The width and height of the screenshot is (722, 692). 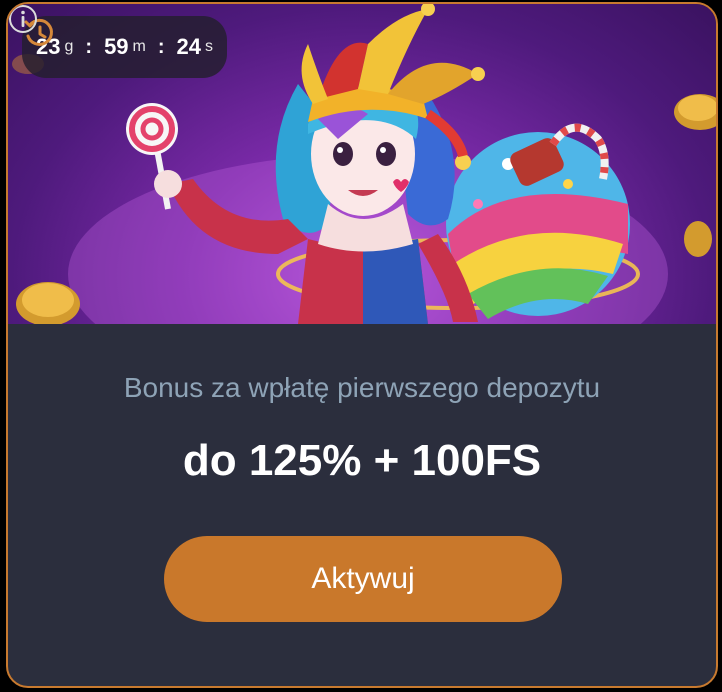 What do you see at coordinates (189, 46) in the screenshot?
I see `timer-seconds: 24` at bounding box center [189, 46].